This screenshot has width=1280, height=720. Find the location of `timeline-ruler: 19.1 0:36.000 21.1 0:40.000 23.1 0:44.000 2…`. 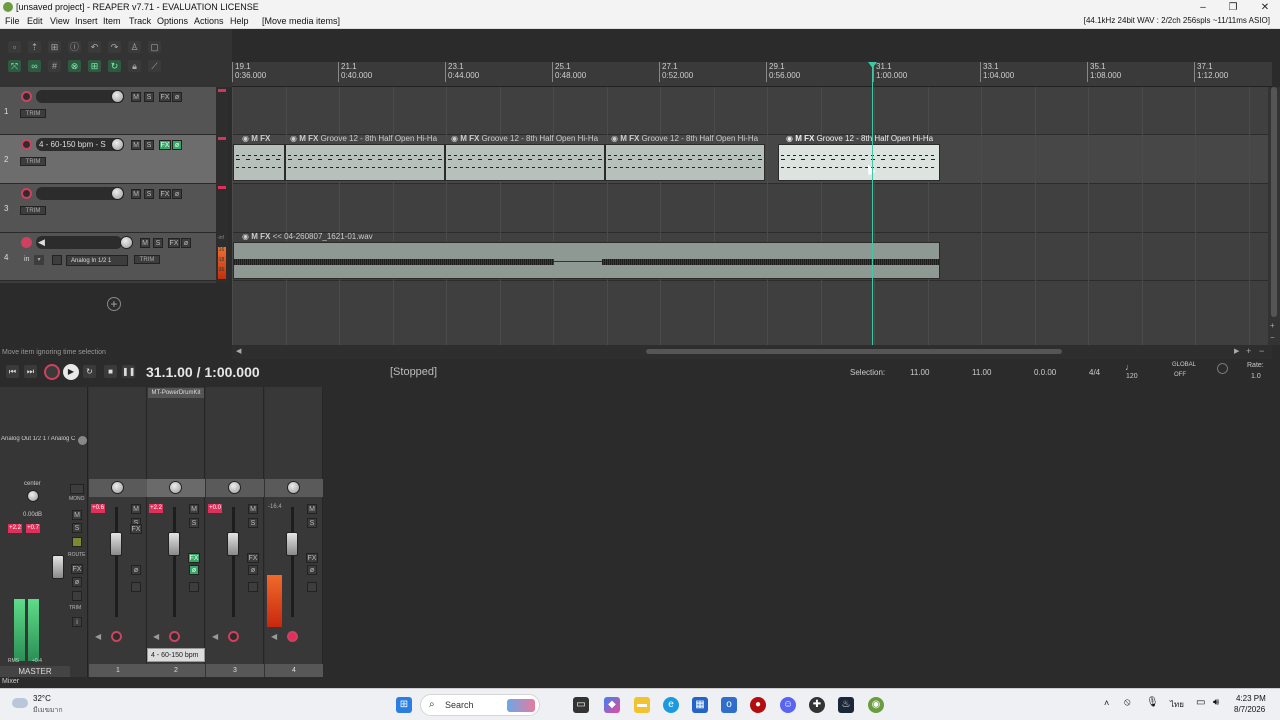

timeline-ruler: 19.1 0:36.000 21.1 0:40.000 23.1 0:44.000 2… is located at coordinates (752, 74).